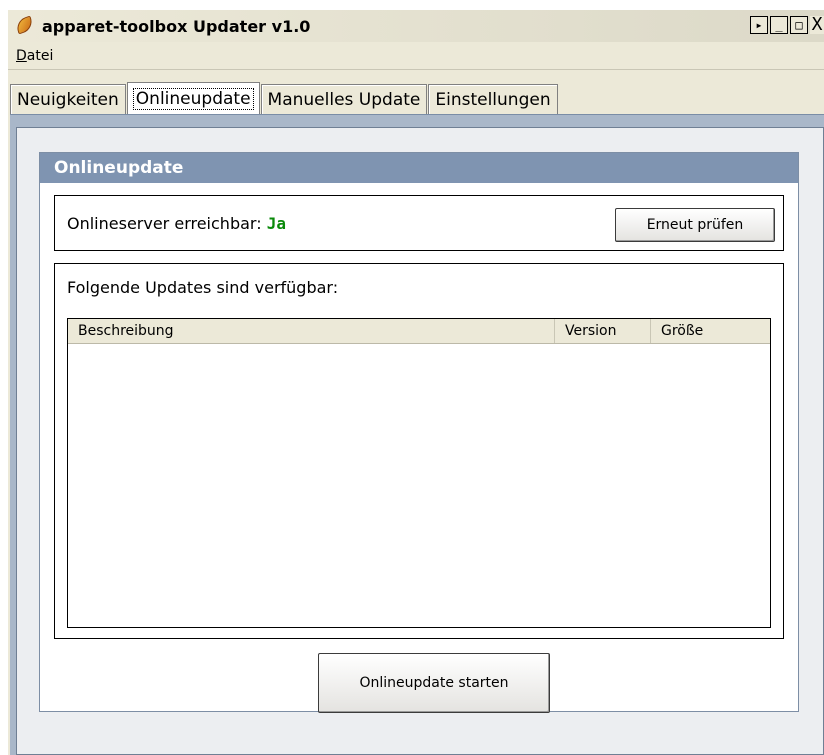  What do you see at coordinates (40, 55) in the screenshot?
I see `menu-file-label: atei` at bounding box center [40, 55].